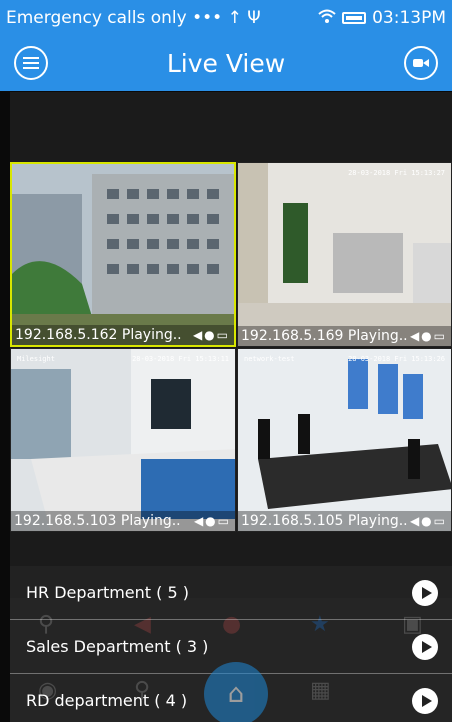  What do you see at coordinates (396, 173) in the screenshot?
I see `camera-timestamp: 28-03-2018 Fri 15:13:27` at bounding box center [396, 173].